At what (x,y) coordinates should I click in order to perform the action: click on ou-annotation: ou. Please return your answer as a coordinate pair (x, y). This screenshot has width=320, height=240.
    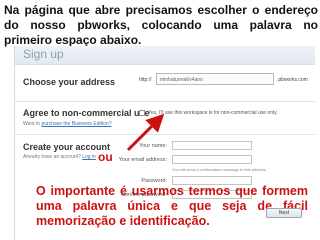
    Looking at the image, I should click on (105, 157).